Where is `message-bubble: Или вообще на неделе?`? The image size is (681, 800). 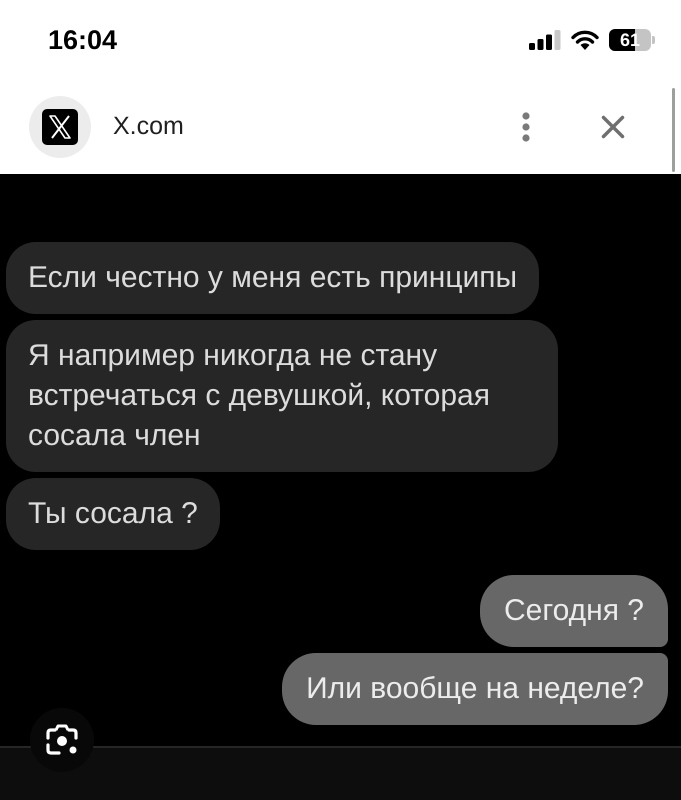
message-bubble: Или вообще на неделе? is located at coordinates (475, 689).